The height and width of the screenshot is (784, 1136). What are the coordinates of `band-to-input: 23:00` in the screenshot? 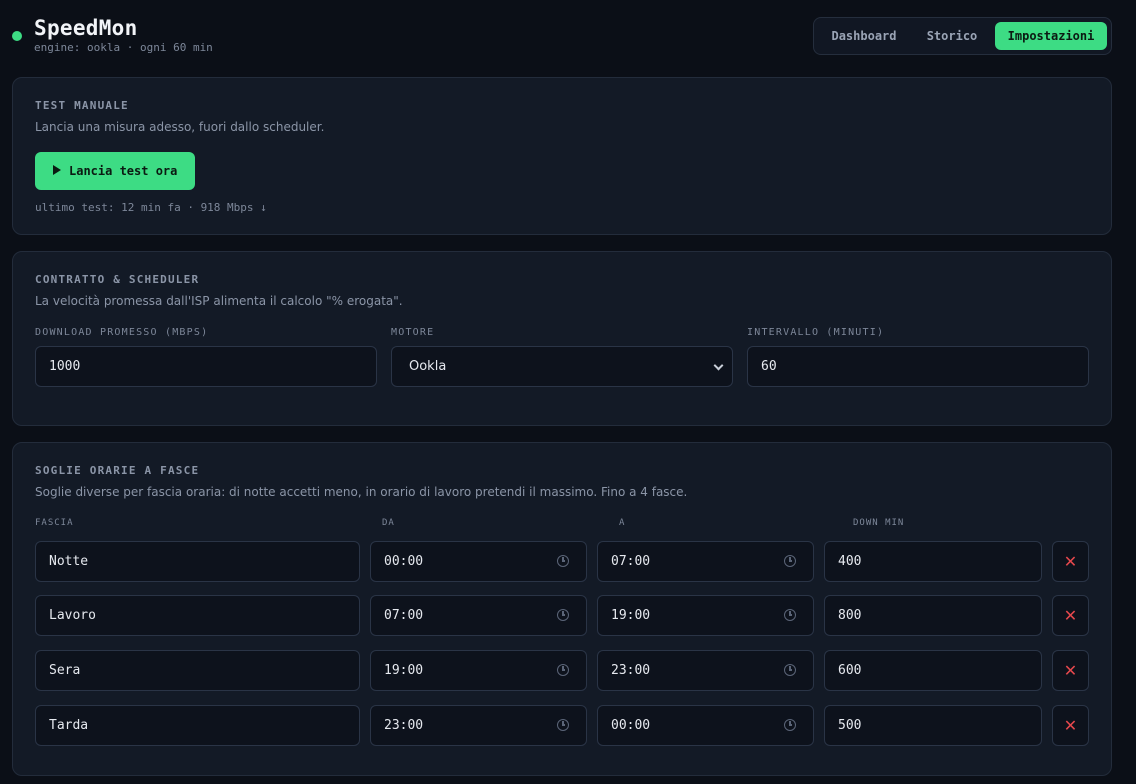 It's located at (705, 670).